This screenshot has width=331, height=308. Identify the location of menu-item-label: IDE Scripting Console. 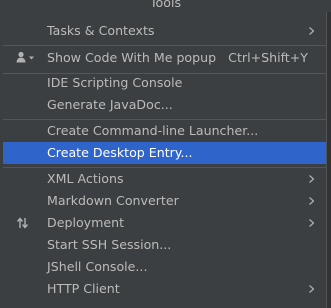
(115, 82).